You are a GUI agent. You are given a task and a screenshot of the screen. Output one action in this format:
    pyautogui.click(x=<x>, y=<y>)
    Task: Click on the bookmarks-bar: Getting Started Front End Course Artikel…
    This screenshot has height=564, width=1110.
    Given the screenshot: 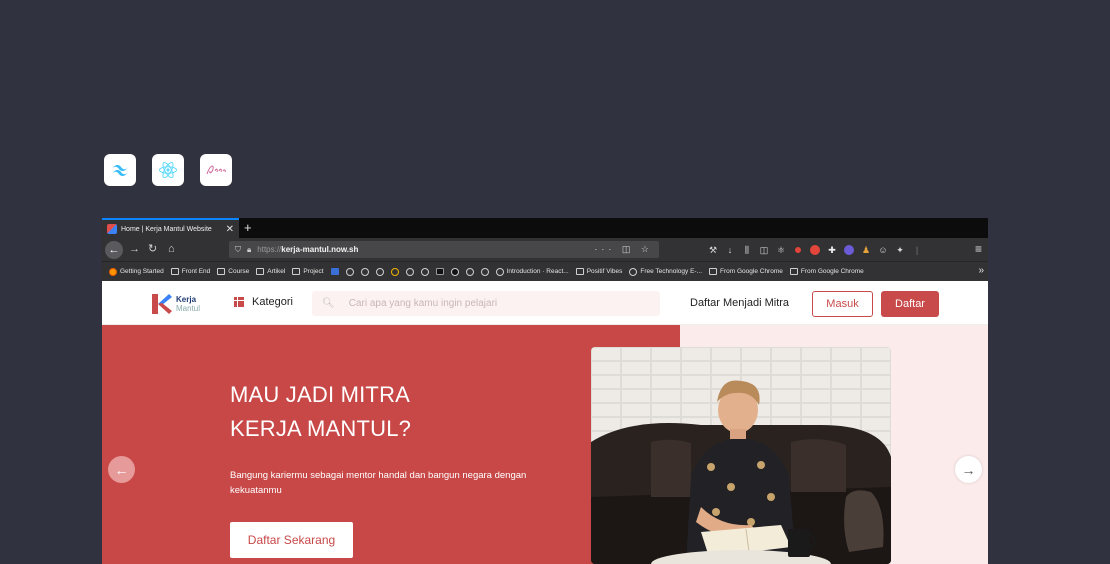 What is the action you would take?
    pyautogui.click(x=545, y=271)
    